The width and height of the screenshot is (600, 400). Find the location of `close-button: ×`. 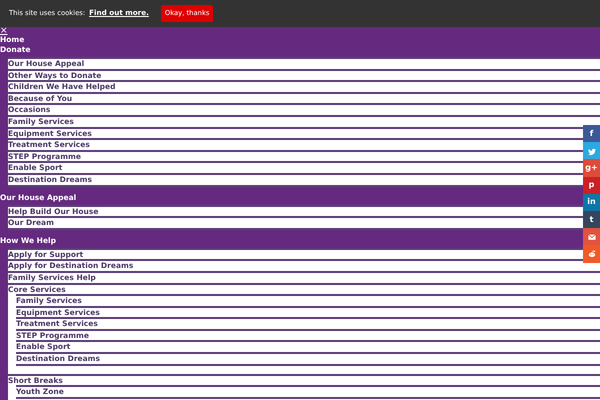

close-button: × is located at coordinates (4, 31).